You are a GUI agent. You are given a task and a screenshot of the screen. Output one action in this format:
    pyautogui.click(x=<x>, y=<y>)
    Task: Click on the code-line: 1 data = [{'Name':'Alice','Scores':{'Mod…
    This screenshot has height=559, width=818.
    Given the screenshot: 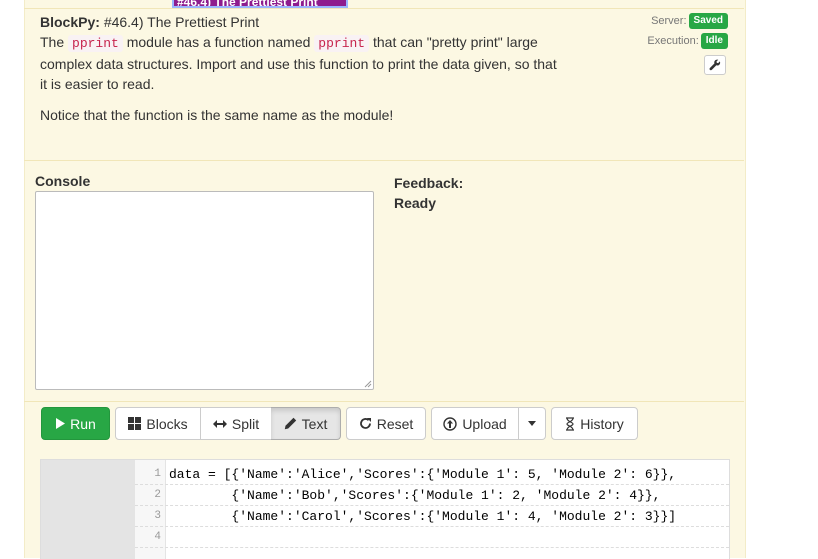 What is the action you would take?
    pyautogui.click(x=432, y=474)
    